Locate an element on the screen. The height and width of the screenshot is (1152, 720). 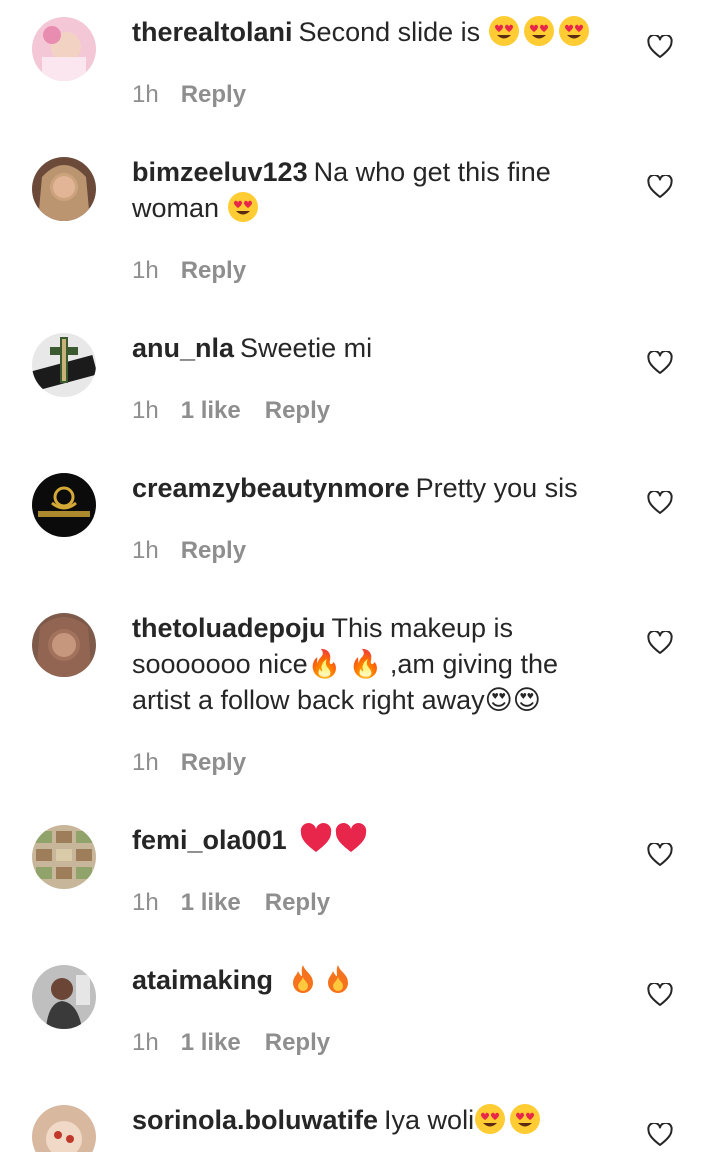
comment-username: ataimaking is located at coordinates (202, 980).